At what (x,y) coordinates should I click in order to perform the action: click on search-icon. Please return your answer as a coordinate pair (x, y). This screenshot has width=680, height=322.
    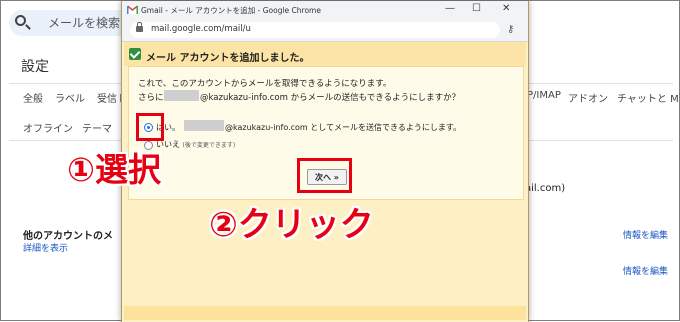
    Looking at the image, I should click on (20, 20).